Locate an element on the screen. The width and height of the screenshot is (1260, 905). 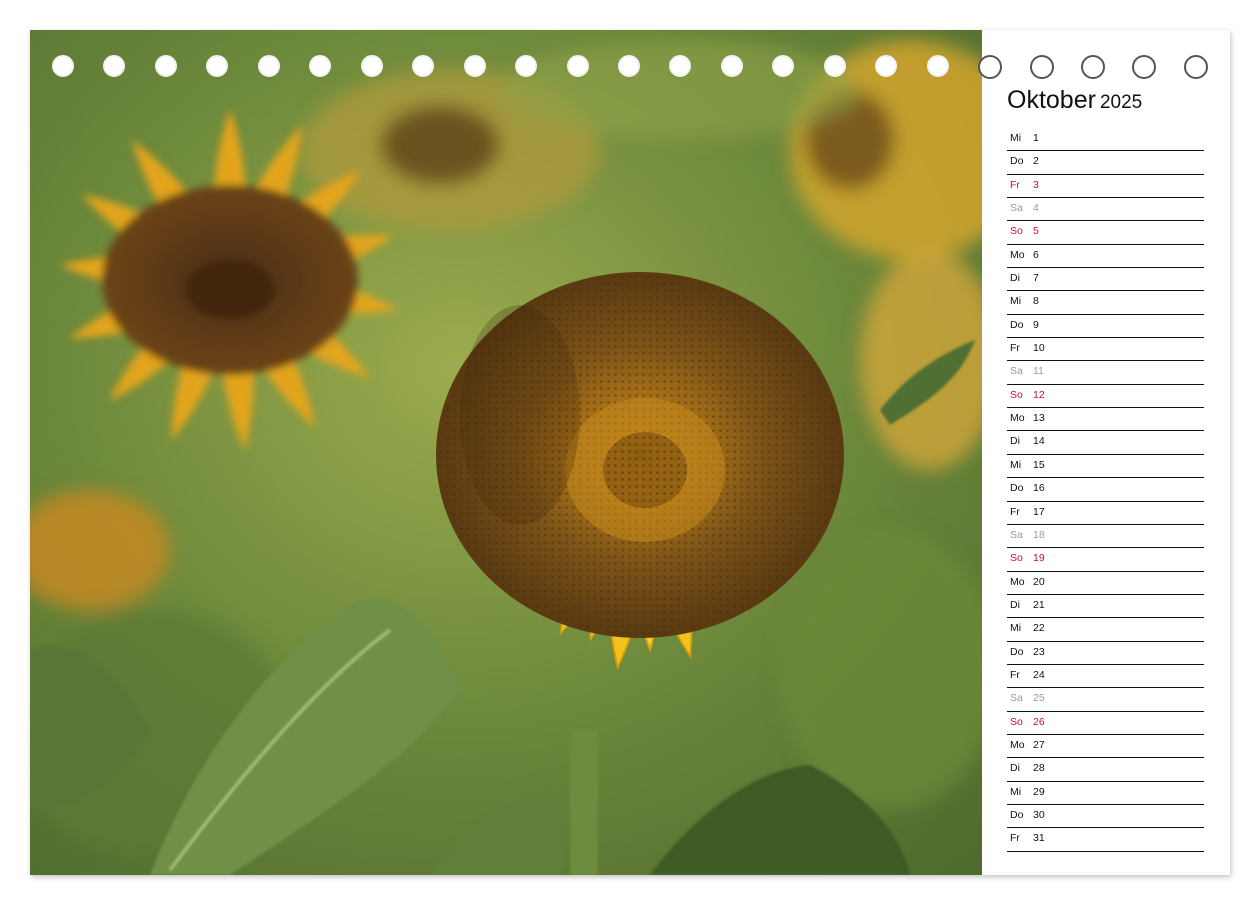
day-number: 14 is located at coordinates (1039, 441).